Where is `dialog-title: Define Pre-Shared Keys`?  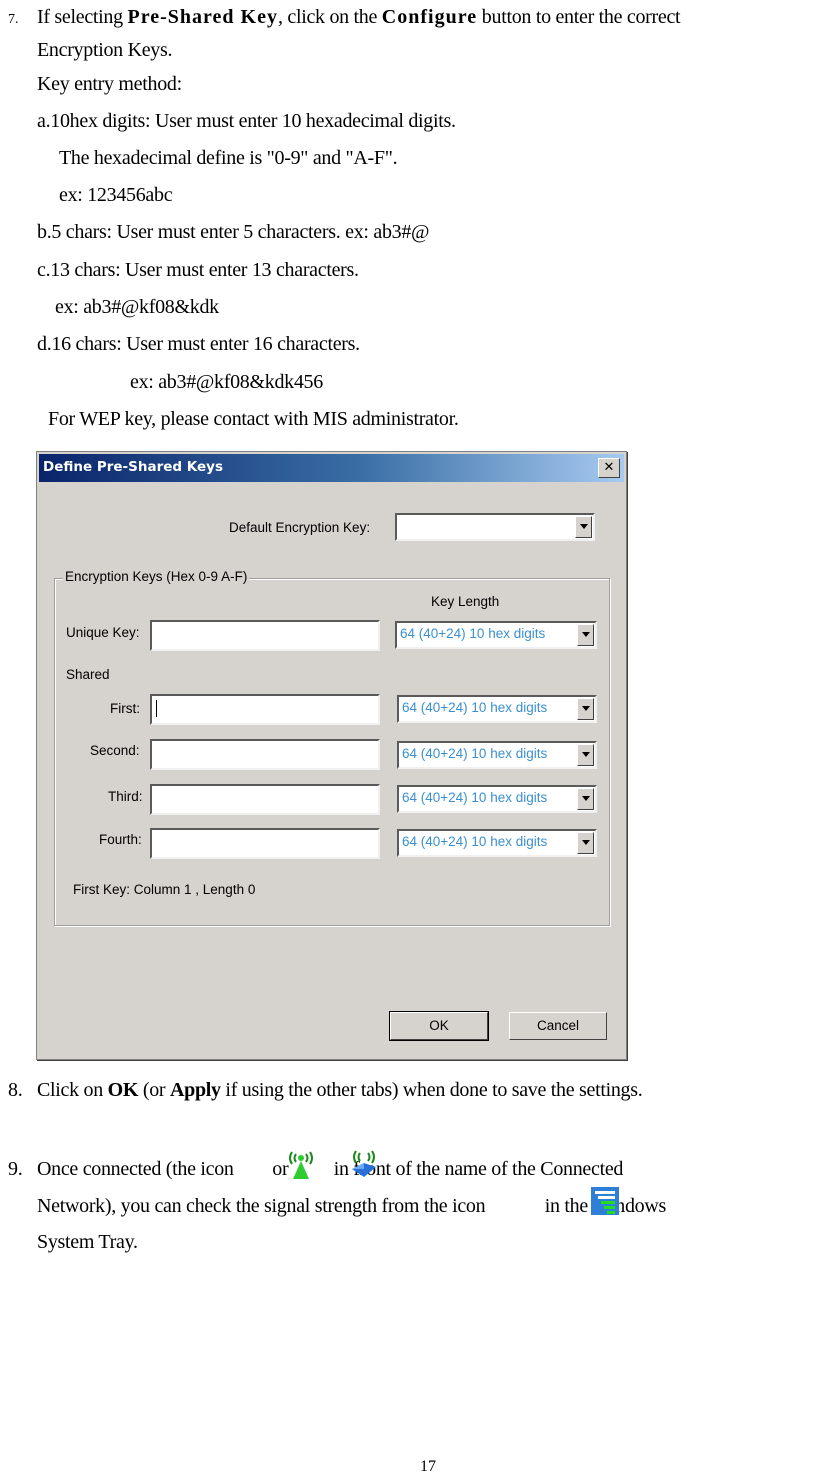
dialog-title: Define Pre-Shared Keys is located at coordinates (133, 467).